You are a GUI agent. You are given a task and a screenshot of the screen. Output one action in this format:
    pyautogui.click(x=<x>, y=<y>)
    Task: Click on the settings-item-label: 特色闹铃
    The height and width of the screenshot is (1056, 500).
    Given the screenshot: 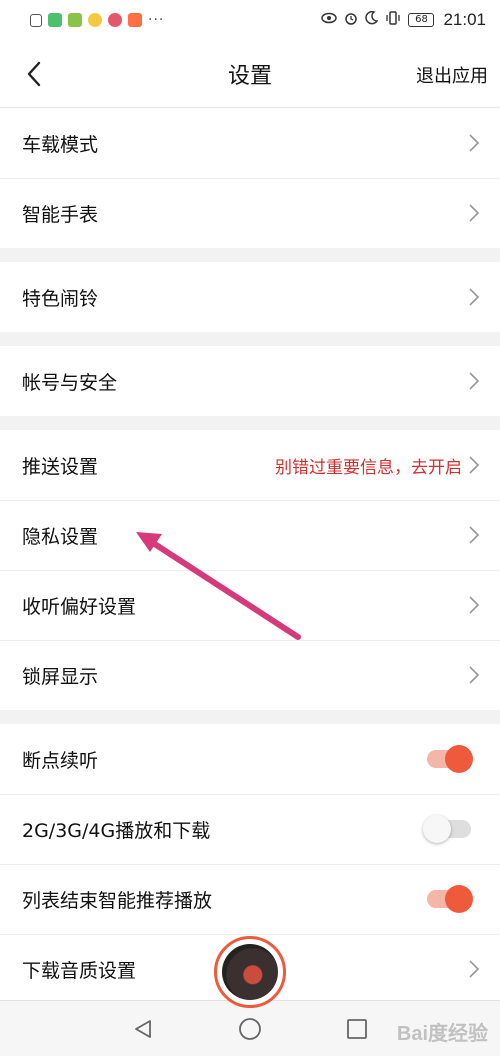 What is the action you would take?
    pyautogui.click(x=60, y=298)
    